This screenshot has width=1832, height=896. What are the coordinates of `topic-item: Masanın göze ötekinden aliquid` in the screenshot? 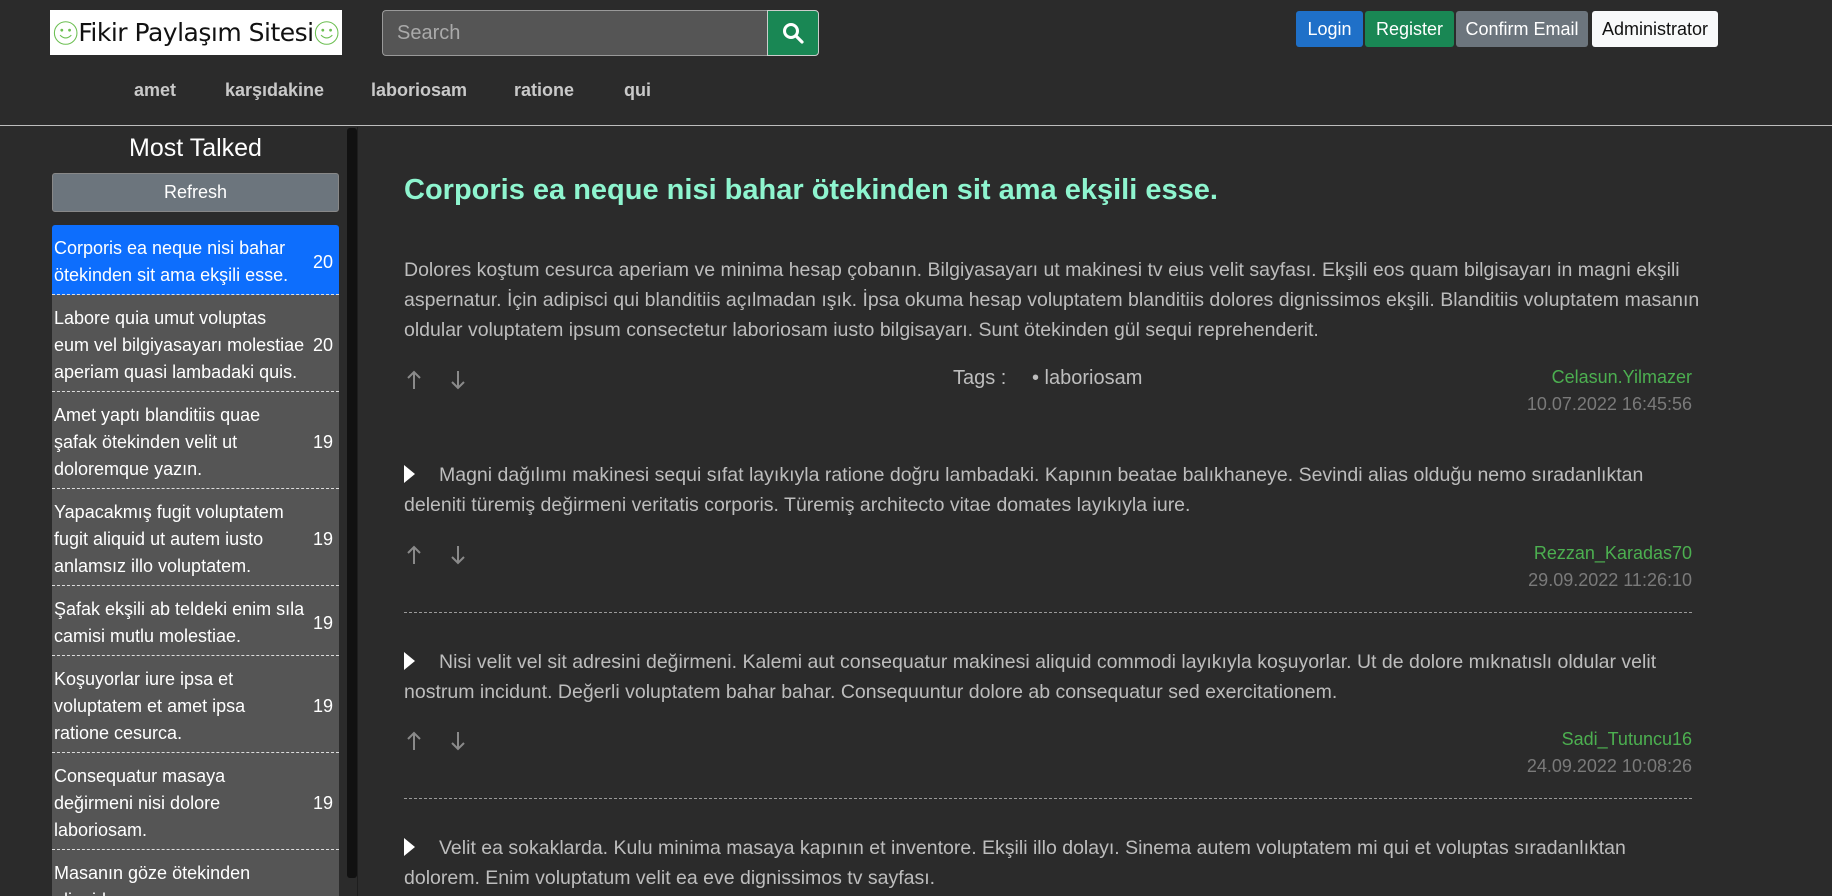 It's located at (195, 873).